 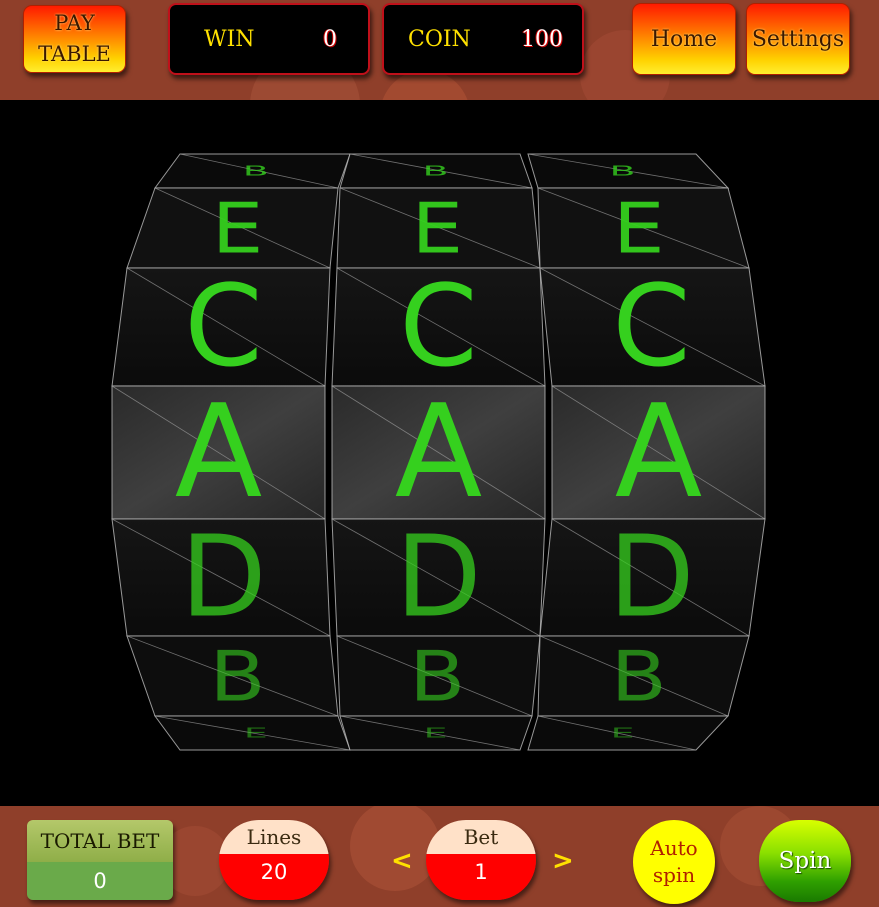 I want to click on lines-selector: Lines 20, so click(x=274, y=860).